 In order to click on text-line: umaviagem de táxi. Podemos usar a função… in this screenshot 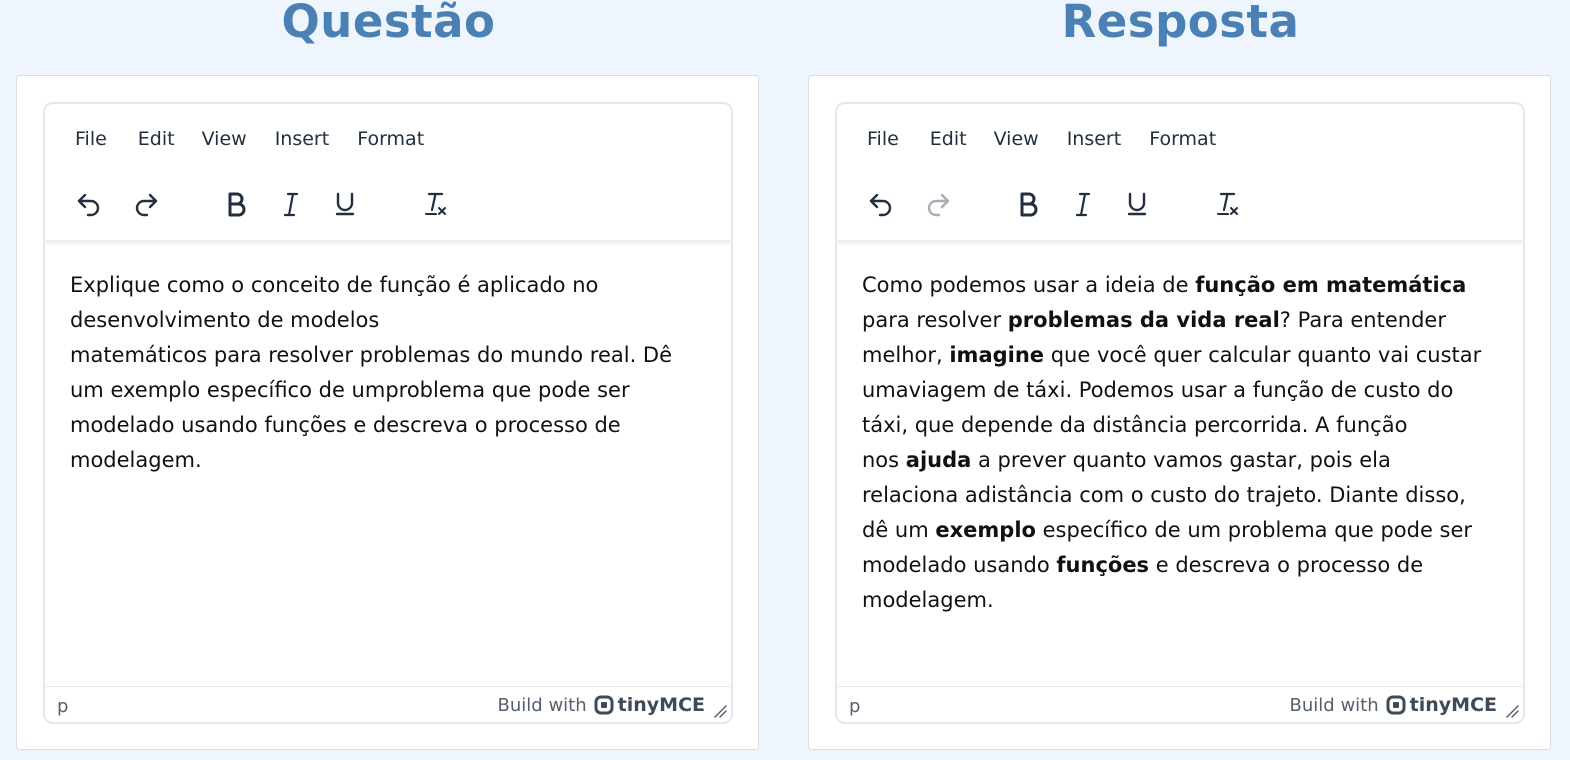, I will do `click(1158, 390)`.